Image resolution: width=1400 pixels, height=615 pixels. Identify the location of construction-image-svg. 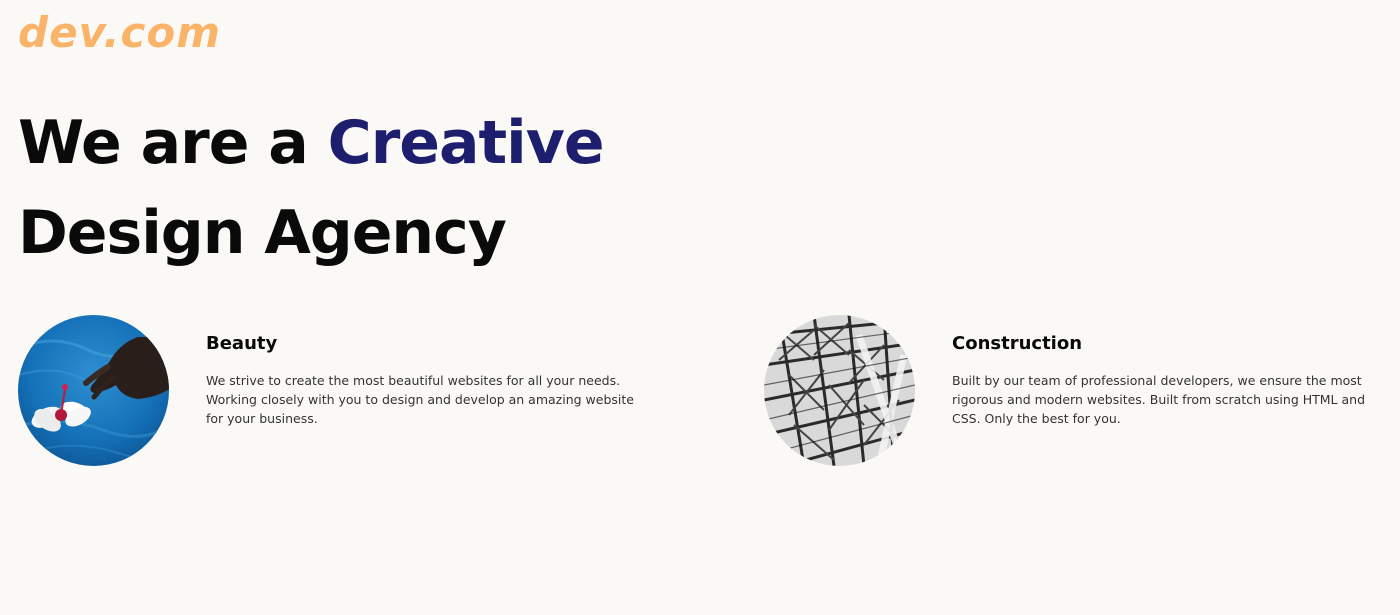
(839, 390).